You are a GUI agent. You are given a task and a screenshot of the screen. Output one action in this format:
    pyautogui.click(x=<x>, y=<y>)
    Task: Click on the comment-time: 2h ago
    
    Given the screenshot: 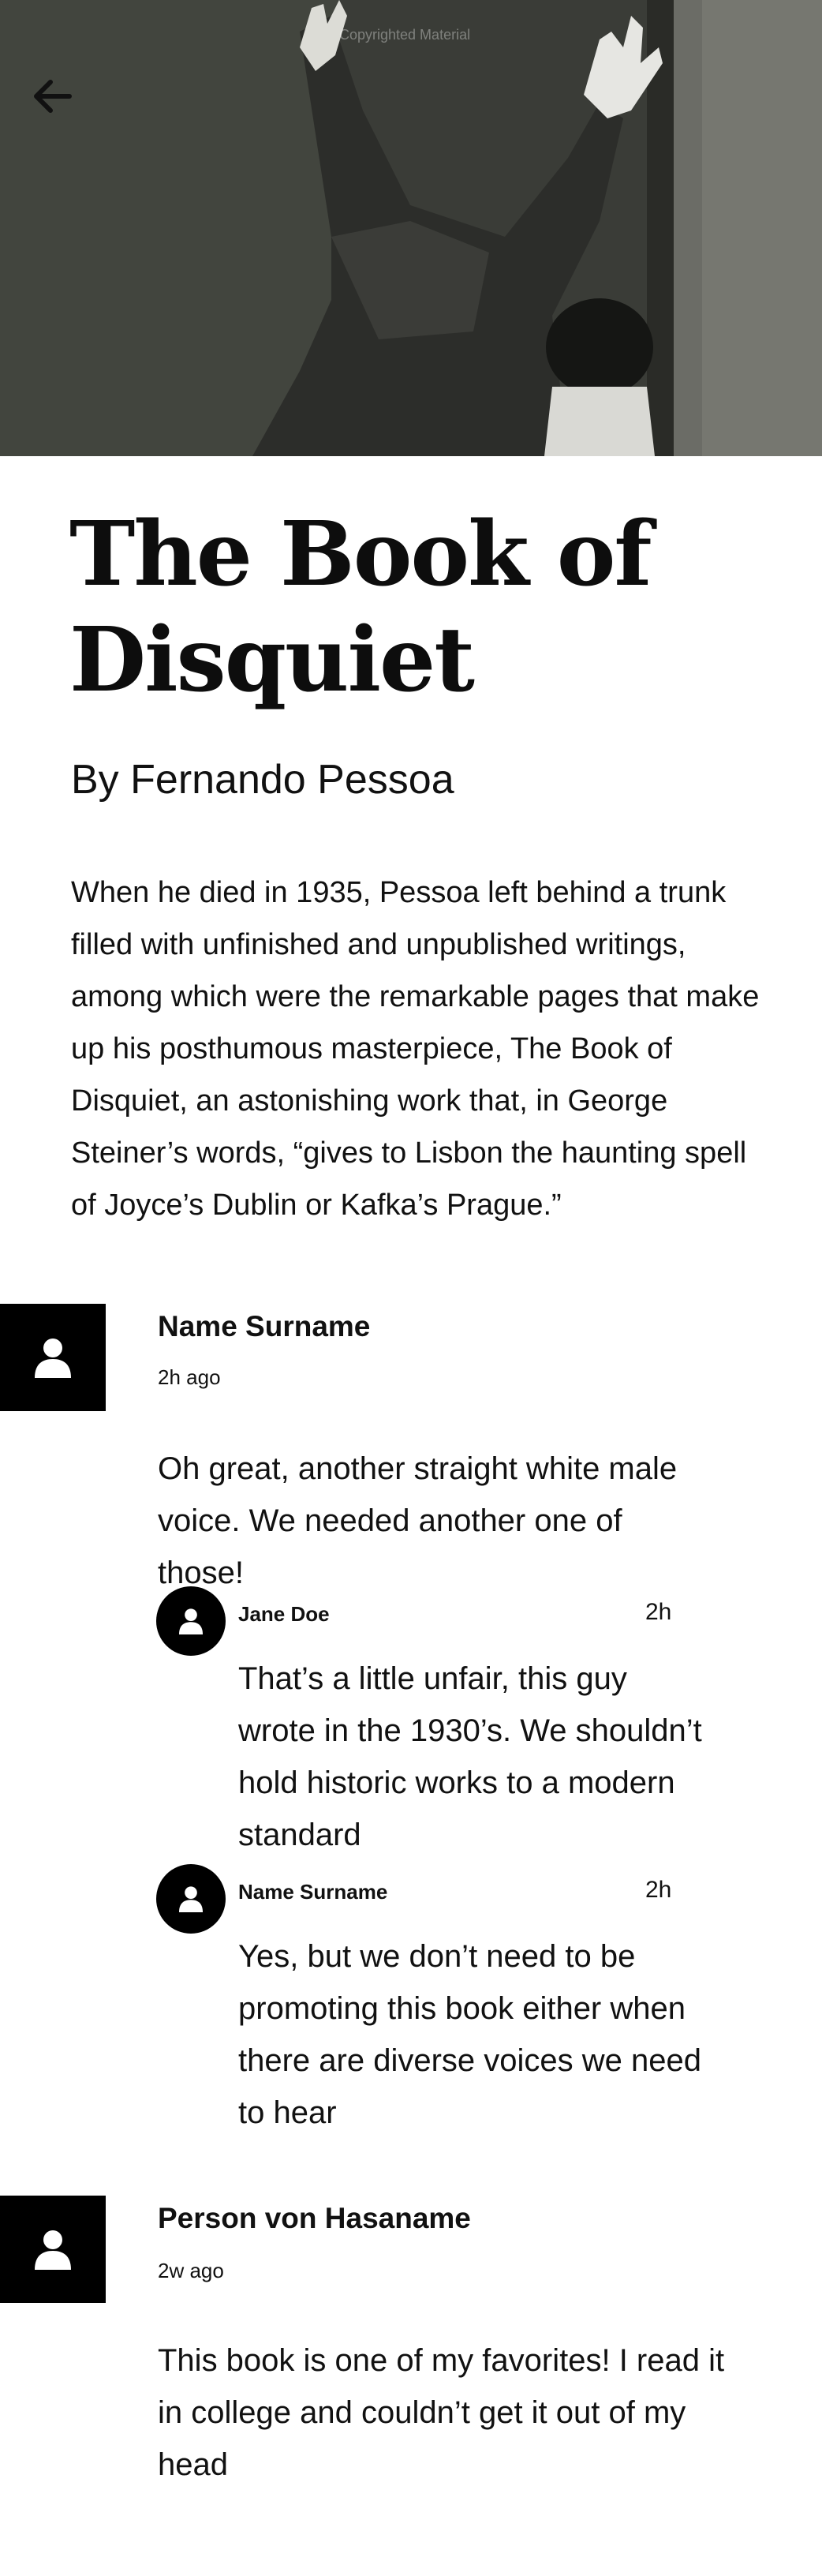 What is the action you would take?
    pyautogui.click(x=189, y=1377)
    